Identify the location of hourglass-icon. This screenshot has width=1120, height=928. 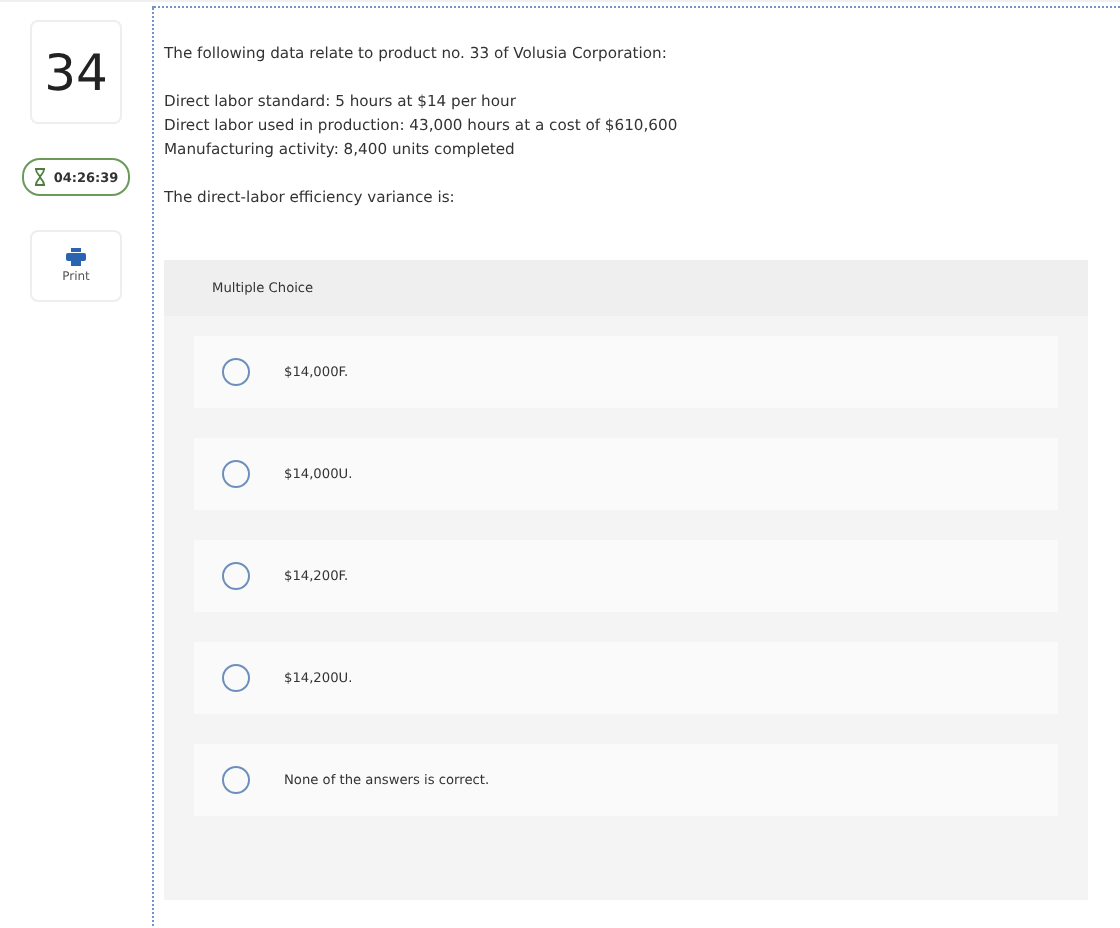
(39, 177).